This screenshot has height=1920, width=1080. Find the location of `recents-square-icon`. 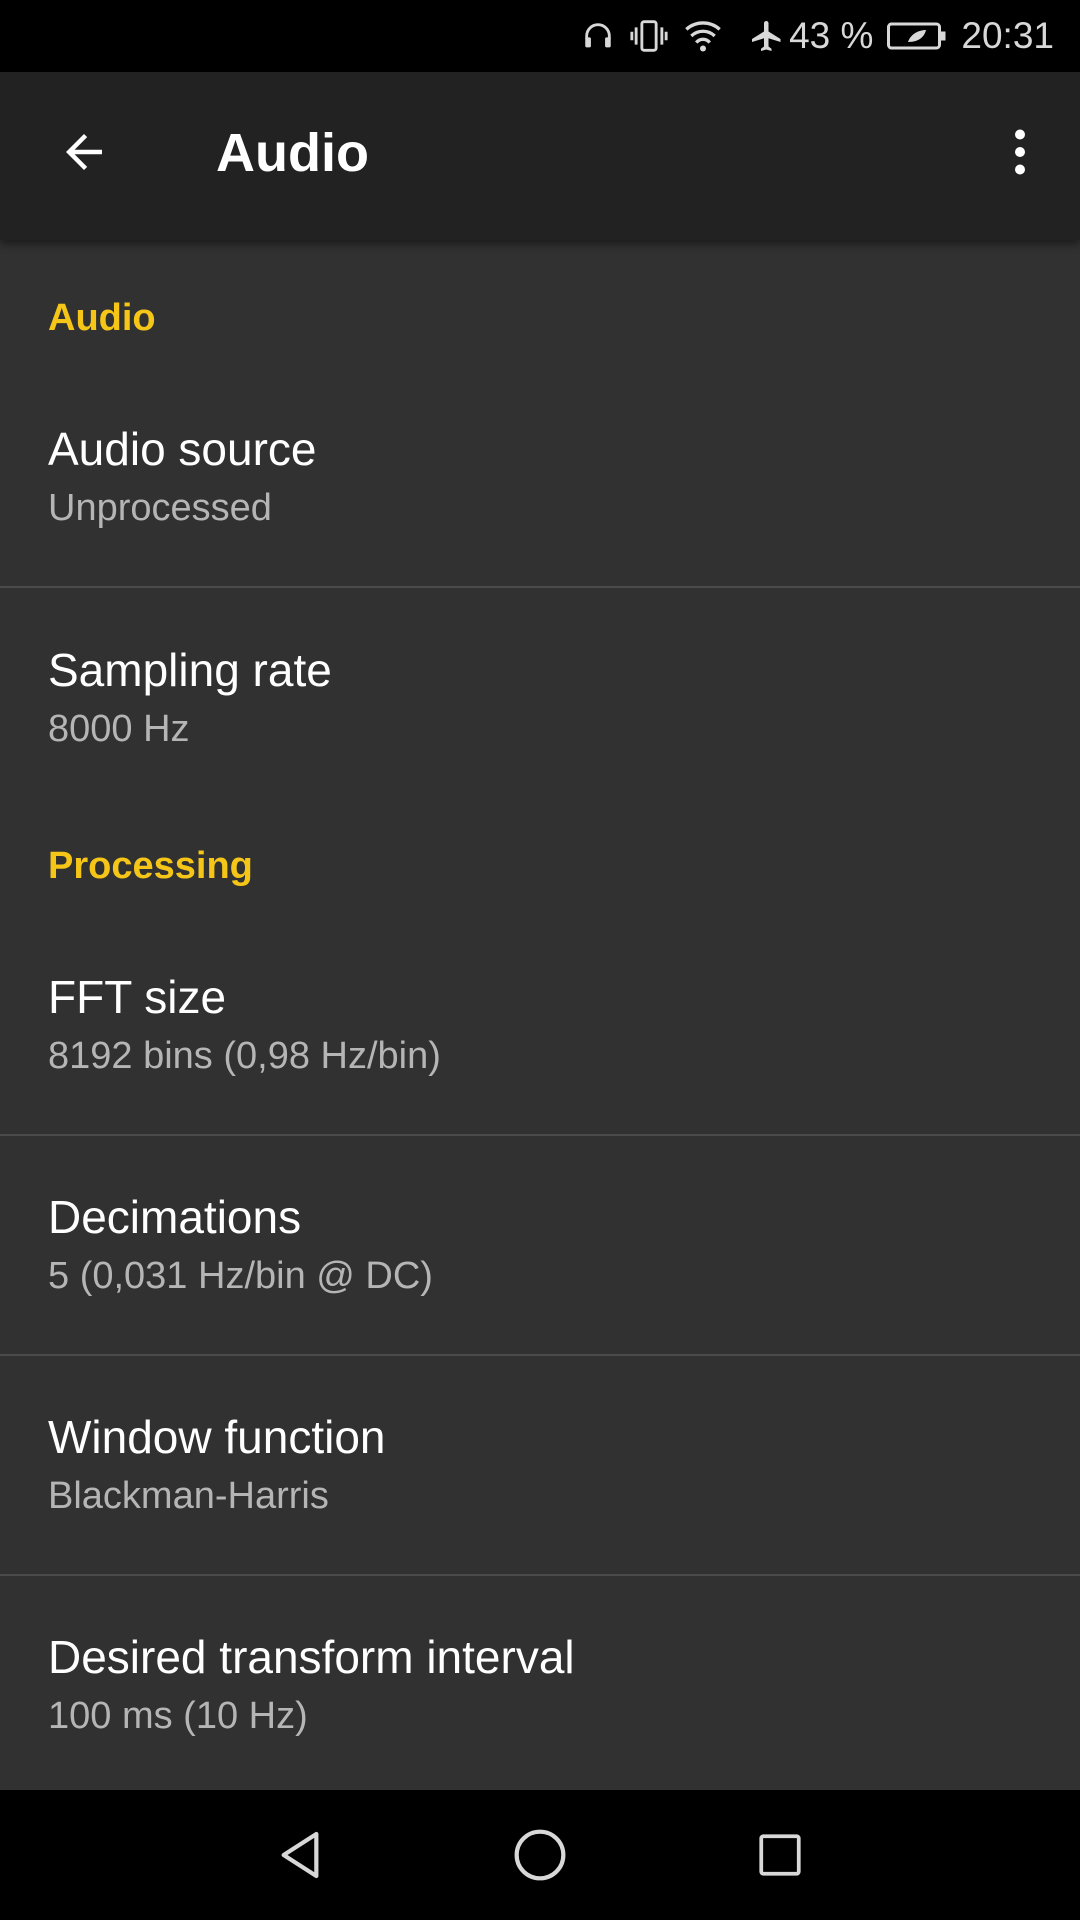

recents-square-icon is located at coordinates (780, 1855).